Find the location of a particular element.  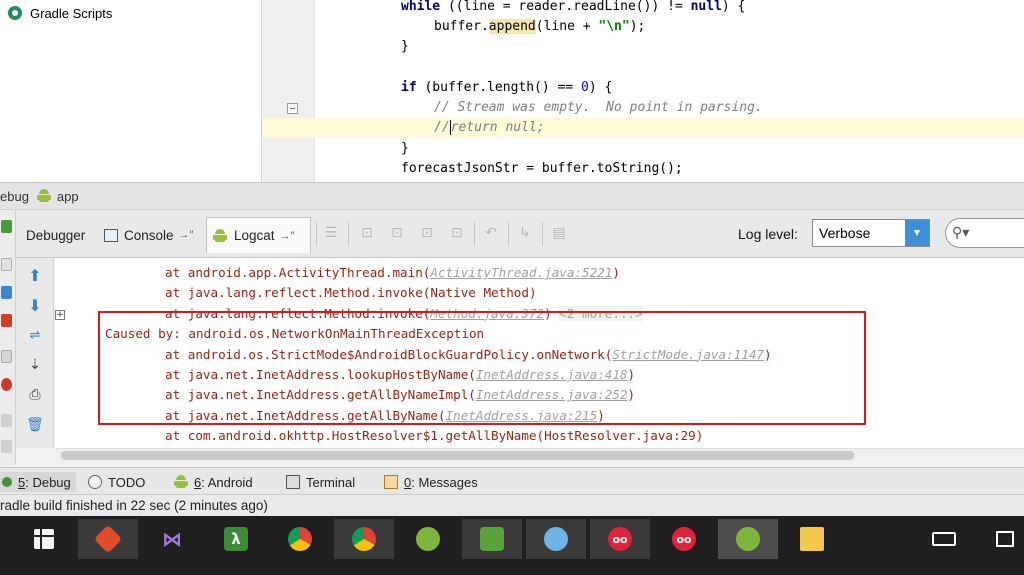

taskbar-flickr-1: oo is located at coordinates (620, 539).